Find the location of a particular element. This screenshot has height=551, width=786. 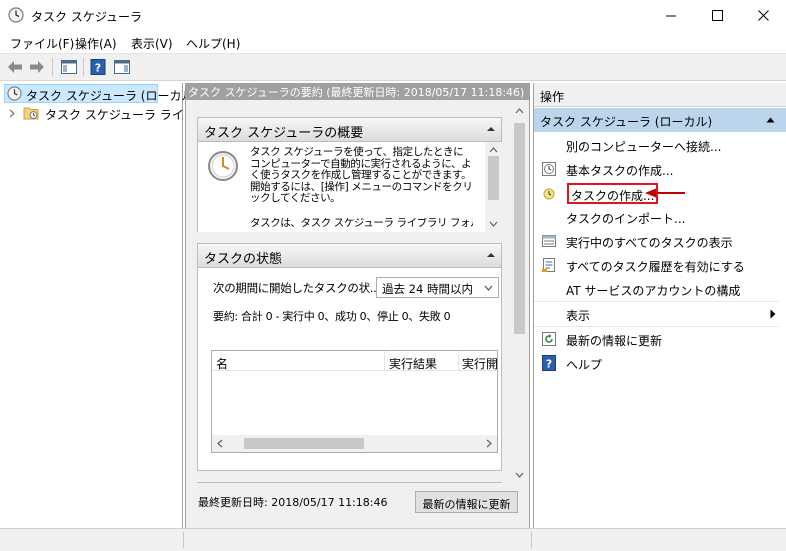

actions-section-title: タスク スケジューラ (ローカル) is located at coordinates (626, 122).